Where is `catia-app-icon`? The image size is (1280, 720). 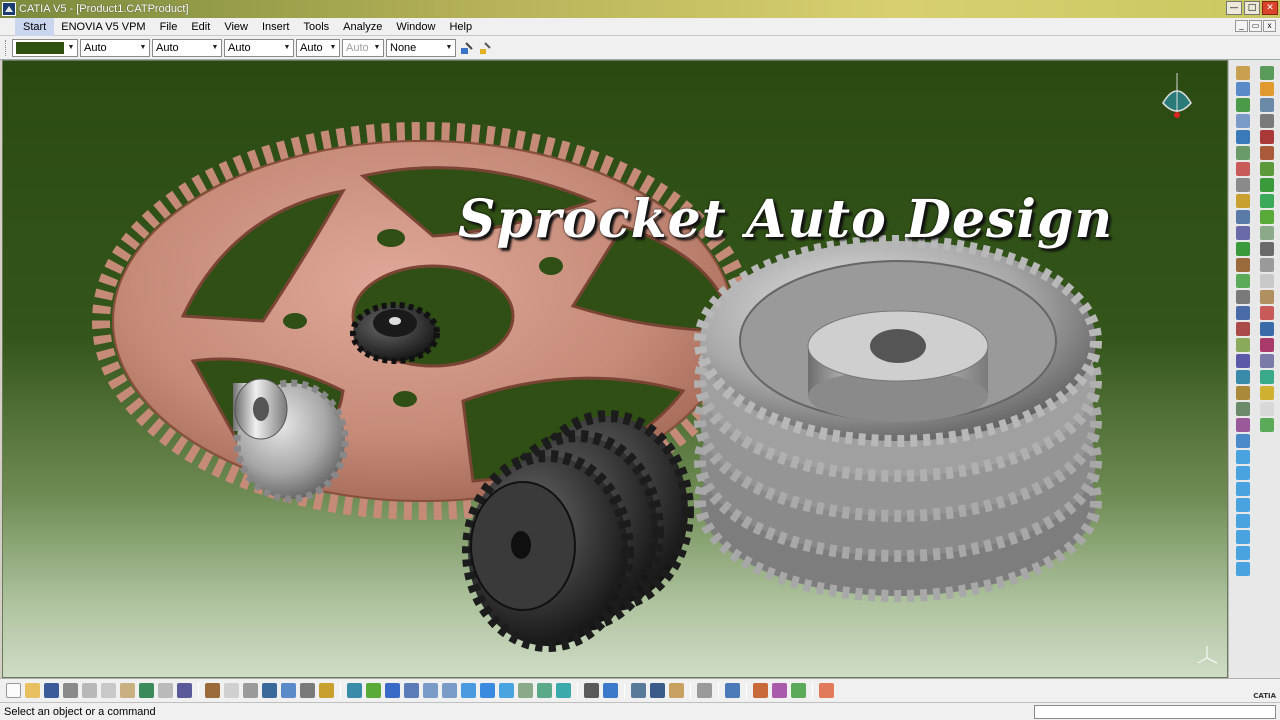 catia-app-icon is located at coordinates (9, 9).